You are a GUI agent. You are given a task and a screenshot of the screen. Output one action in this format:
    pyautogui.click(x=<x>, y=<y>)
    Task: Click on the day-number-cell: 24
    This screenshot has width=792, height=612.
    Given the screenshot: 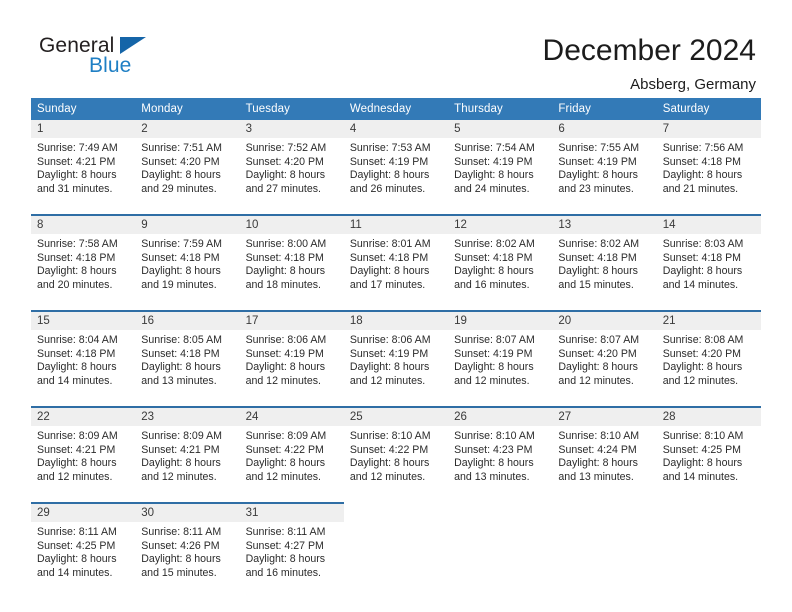 What is the action you would take?
    pyautogui.click(x=291, y=416)
    